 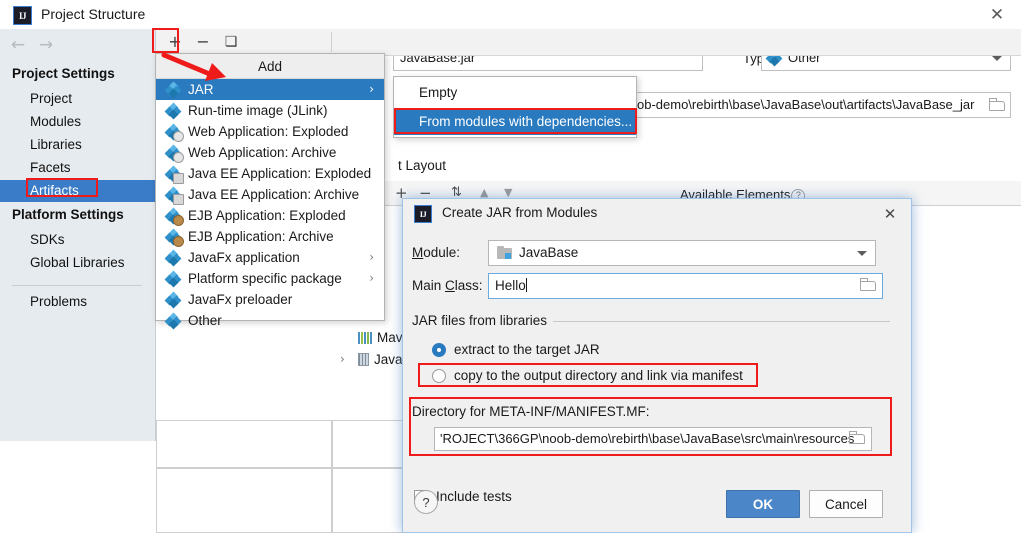 I want to click on menu-item-javaee-app-archive: Java EE Application: Archive, so click(x=270, y=194).